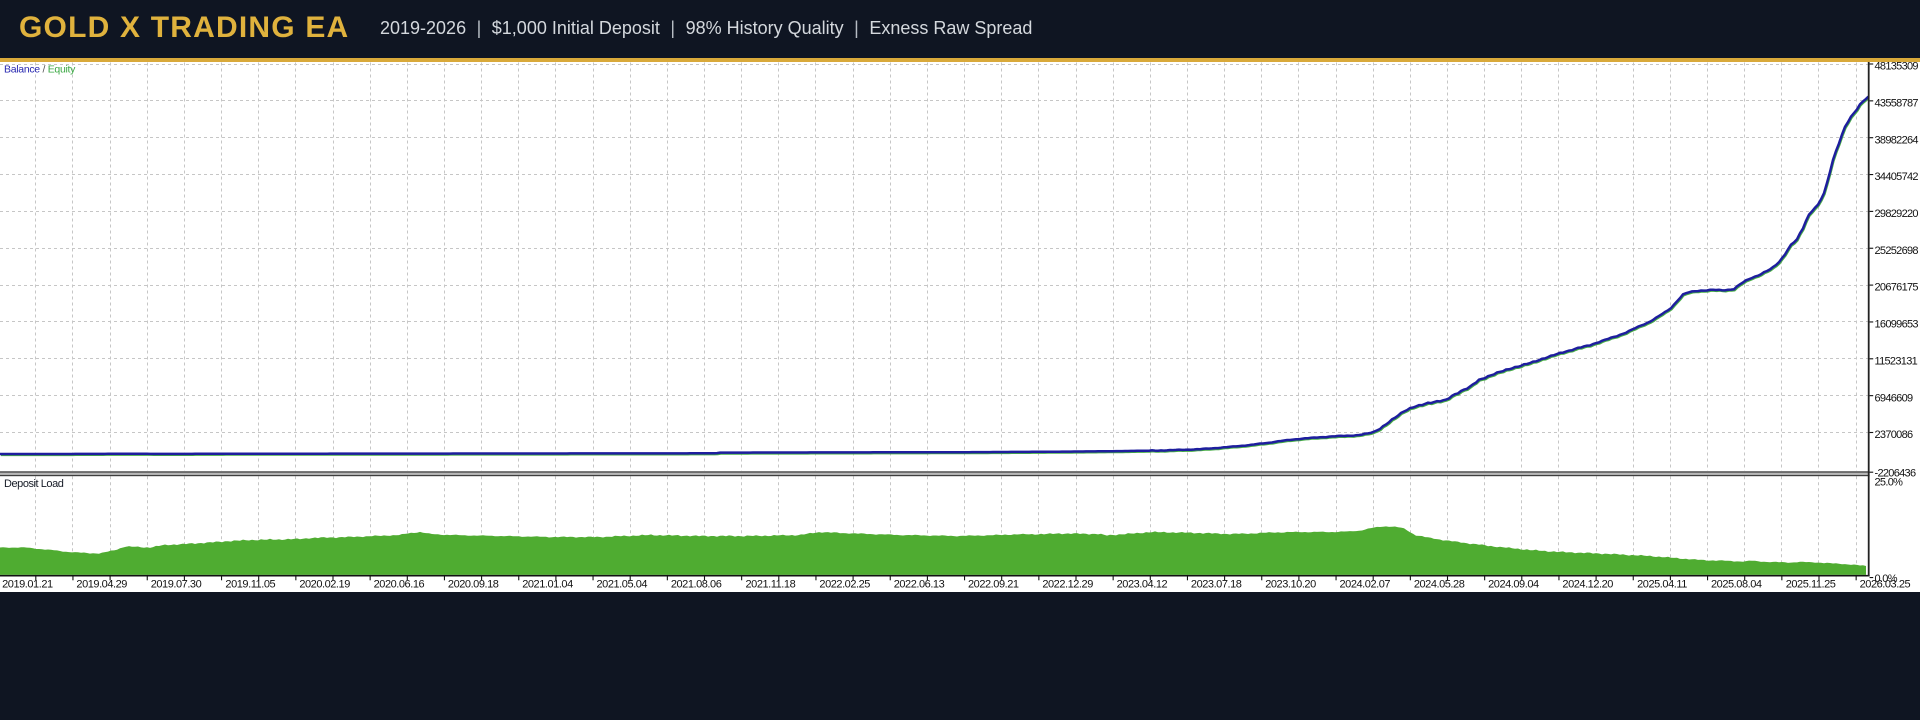 This screenshot has width=1920, height=720. I want to click on svg-text: 16099653, so click(1897, 325).